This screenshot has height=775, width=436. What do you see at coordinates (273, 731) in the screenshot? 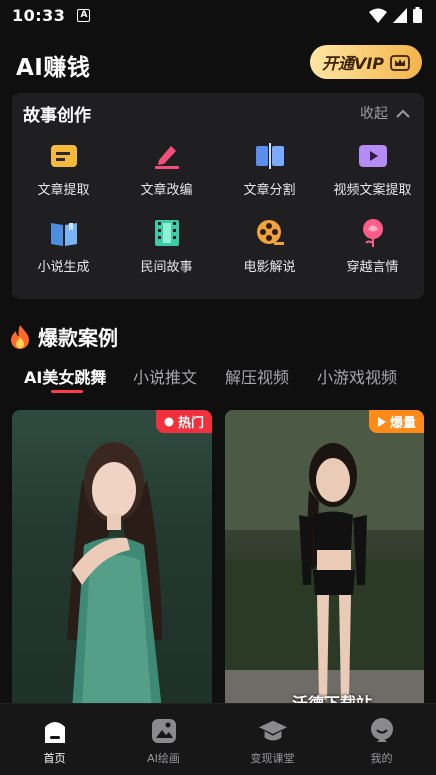
I see `graduation-cap-icon` at bounding box center [273, 731].